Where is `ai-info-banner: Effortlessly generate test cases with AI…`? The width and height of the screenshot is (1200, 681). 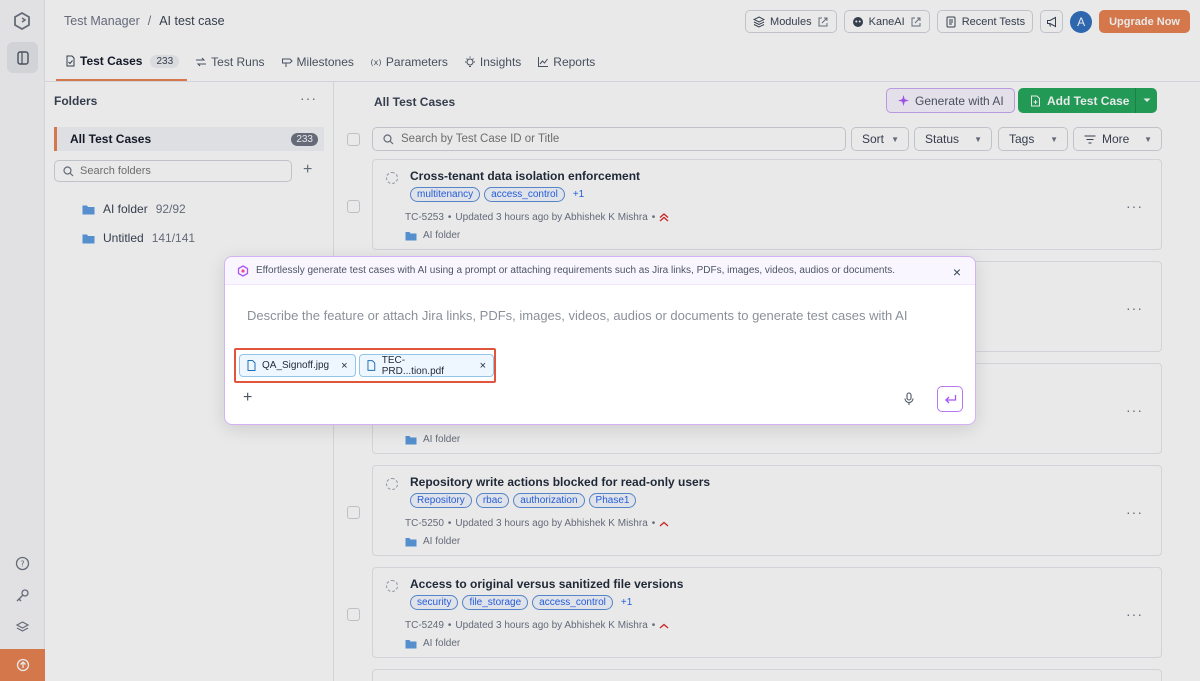
ai-info-banner: Effortlessly generate test cases with AI… is located at coordinates (600, 271).